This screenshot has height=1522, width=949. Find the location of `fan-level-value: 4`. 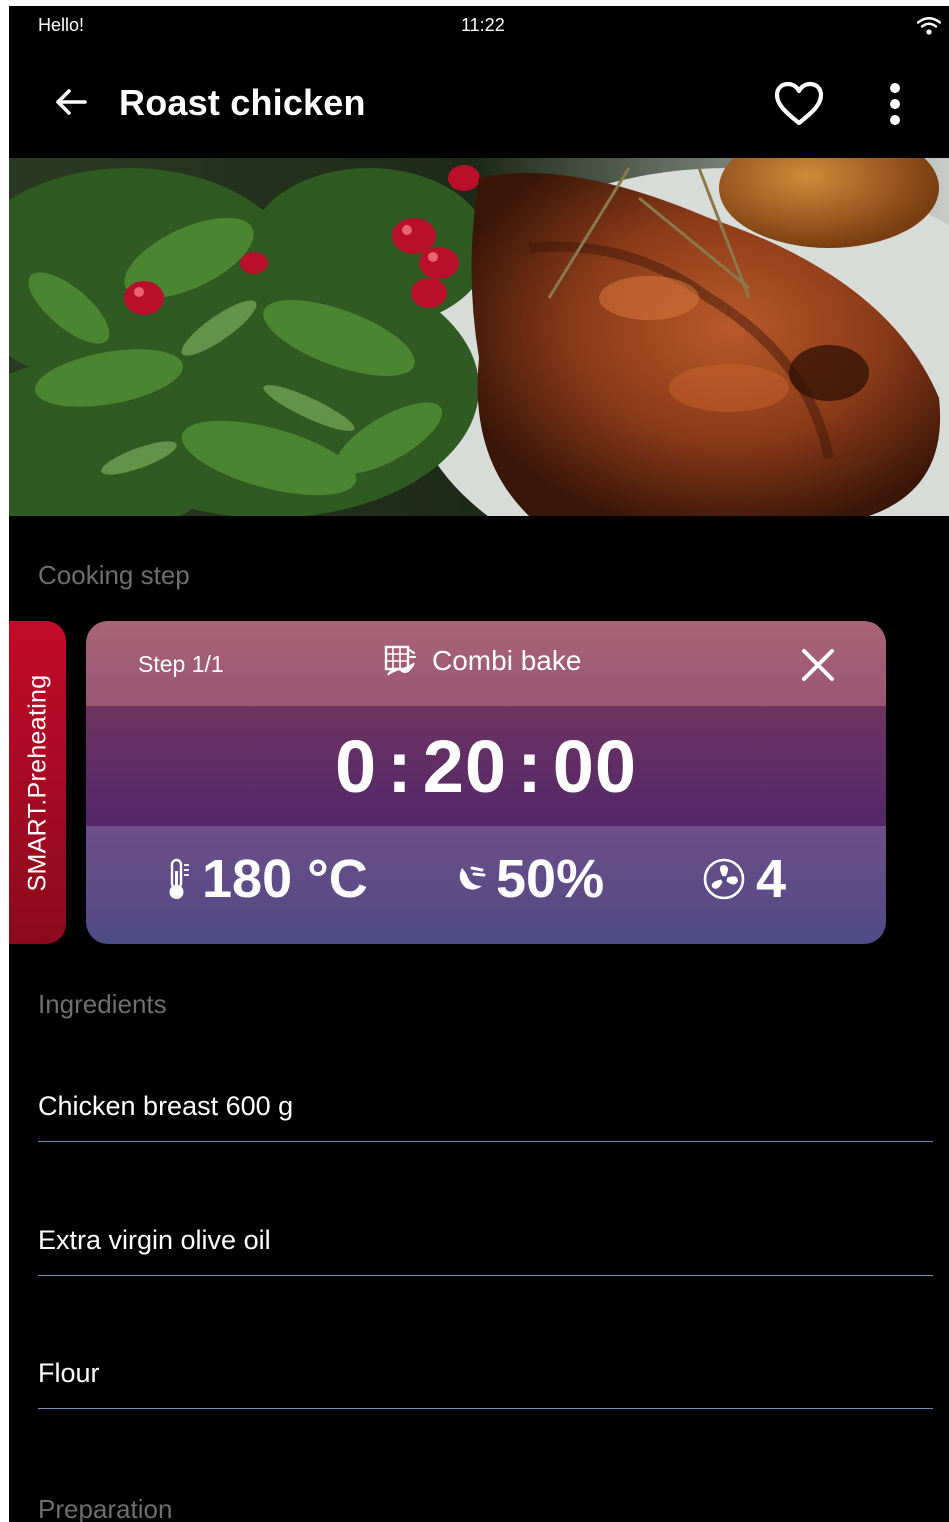

fan-level-value: 4 is located at coordinates (771, 879).